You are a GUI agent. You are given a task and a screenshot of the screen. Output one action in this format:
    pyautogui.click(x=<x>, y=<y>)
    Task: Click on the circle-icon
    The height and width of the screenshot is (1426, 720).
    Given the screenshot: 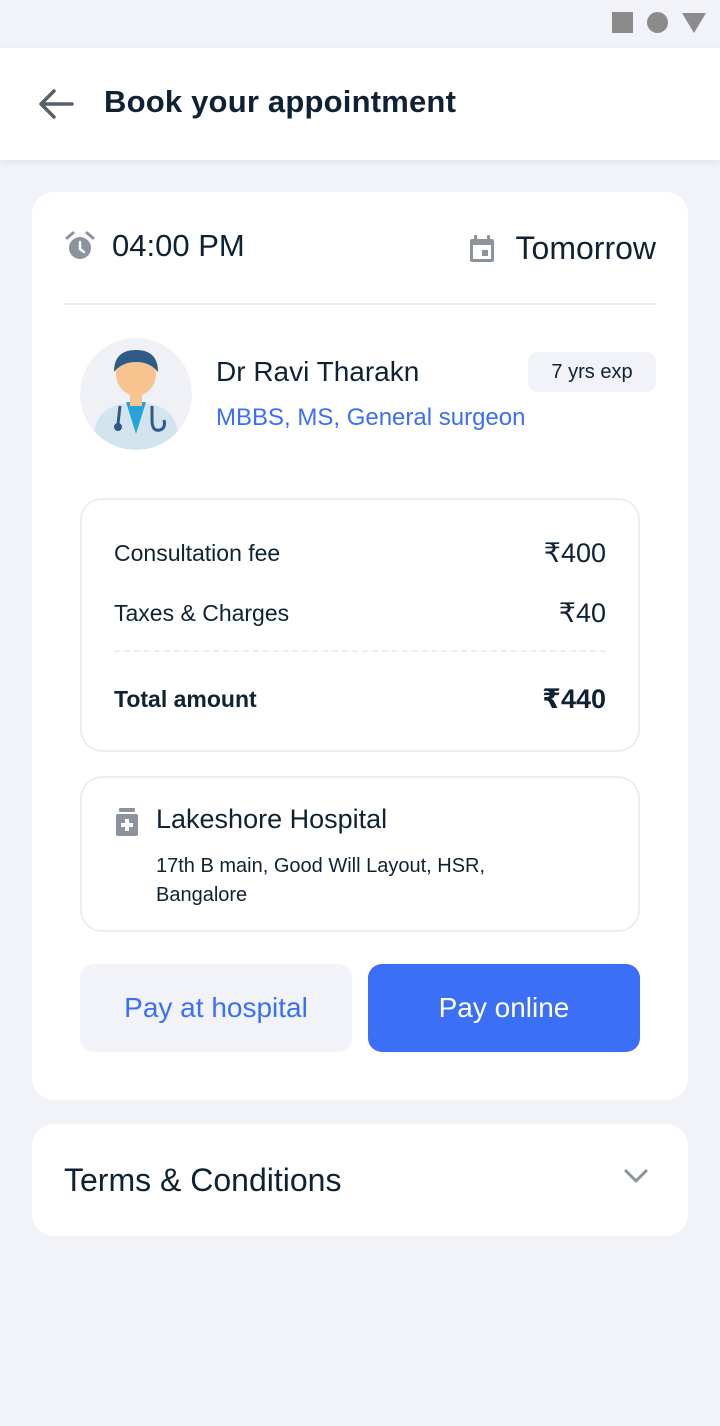 What is the action you would take?
    pyautogui.click(x=657, y=22)
    